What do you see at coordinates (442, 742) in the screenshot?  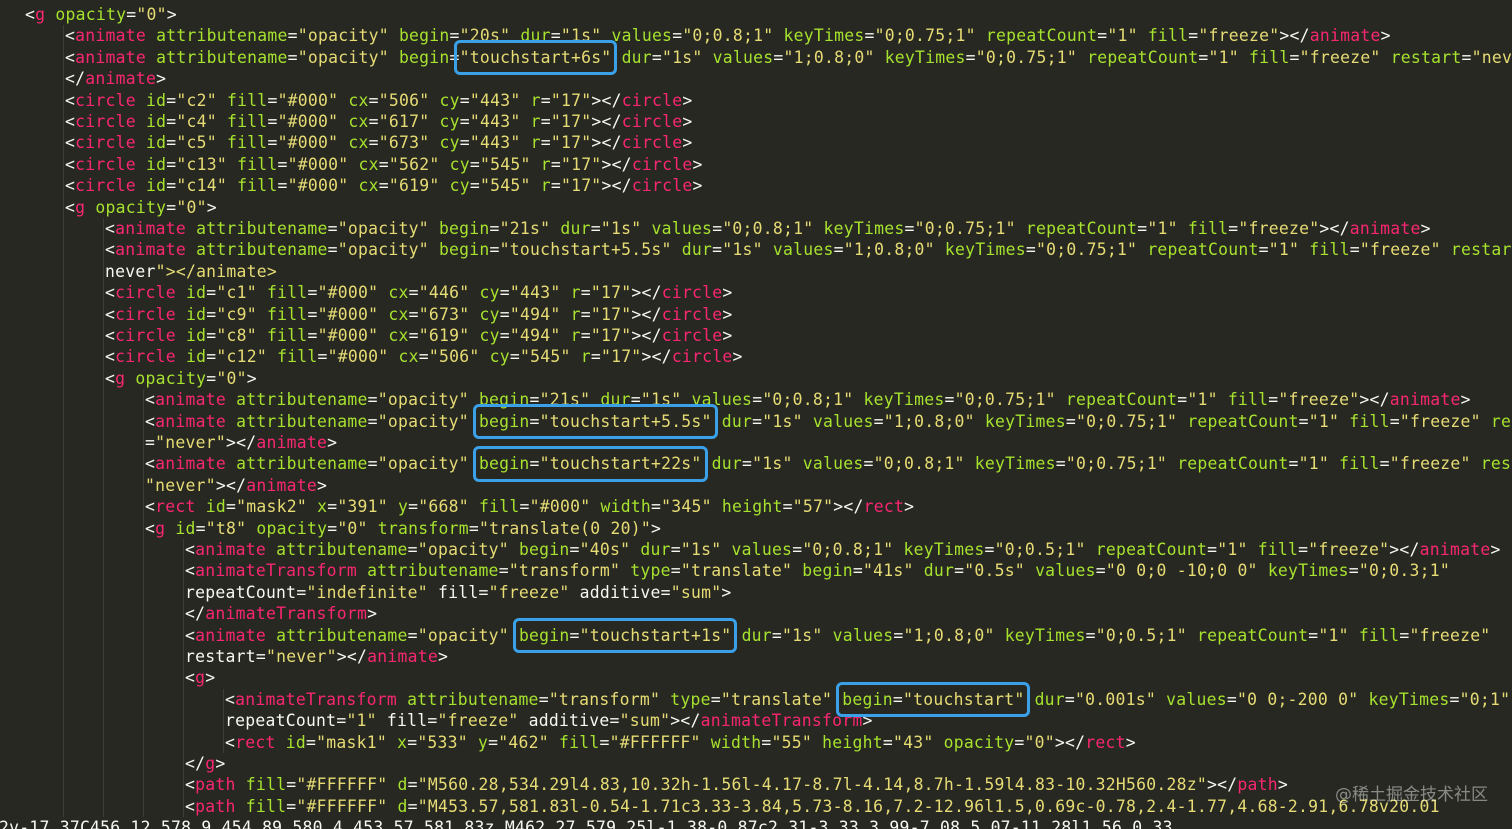 I see `code-token: "533"` at bounding box center [442, 742].